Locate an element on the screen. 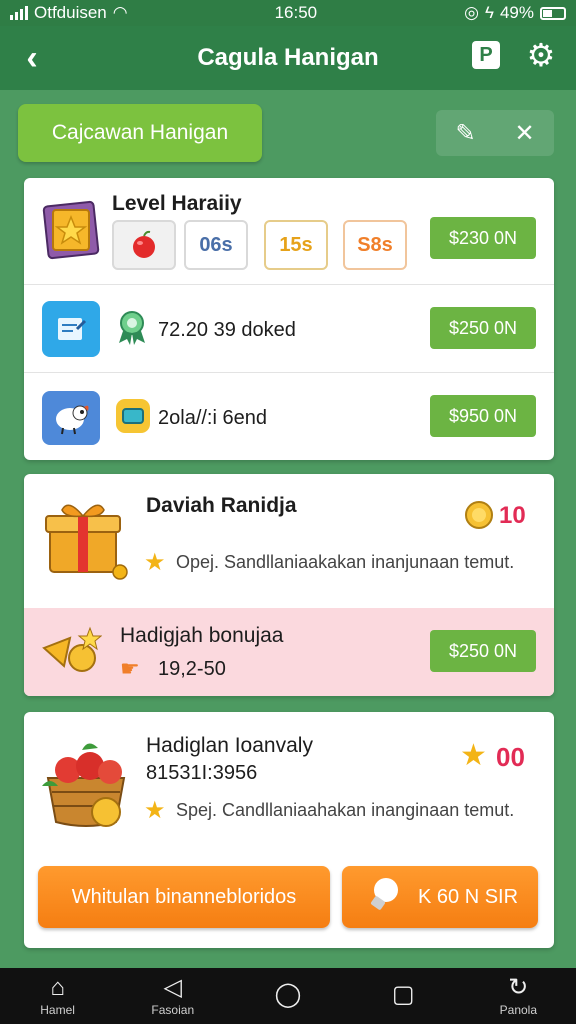 The height and width of the screenshot is (1024, 576). row-detail-text: 72.20 39 doked is located at coordinates (227, 330).